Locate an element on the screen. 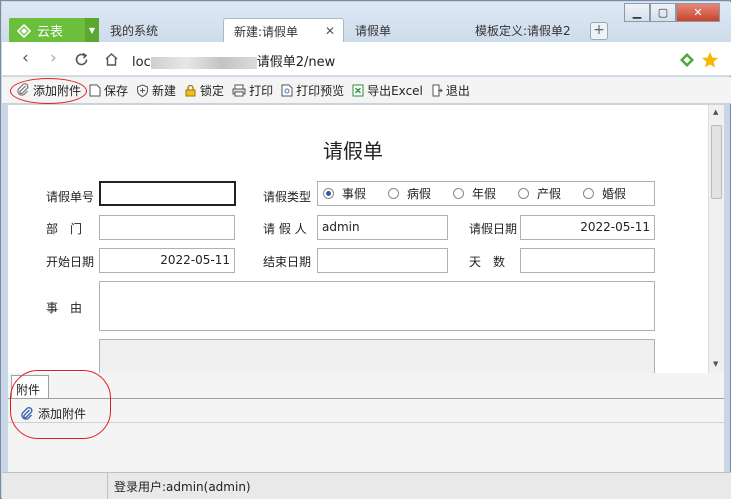  exit-label: 退出 is located at coordinates (457, 90).